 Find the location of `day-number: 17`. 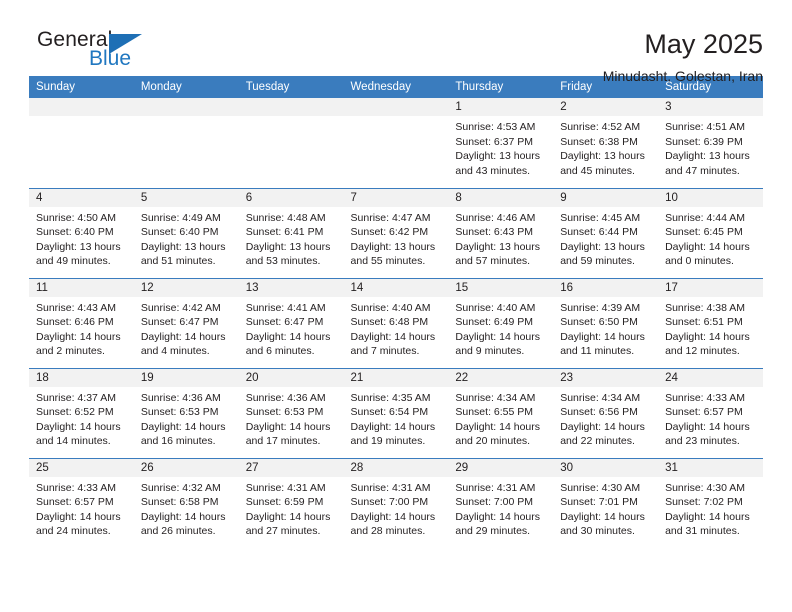

day-number: 17 is located at coordinates (710, 287).